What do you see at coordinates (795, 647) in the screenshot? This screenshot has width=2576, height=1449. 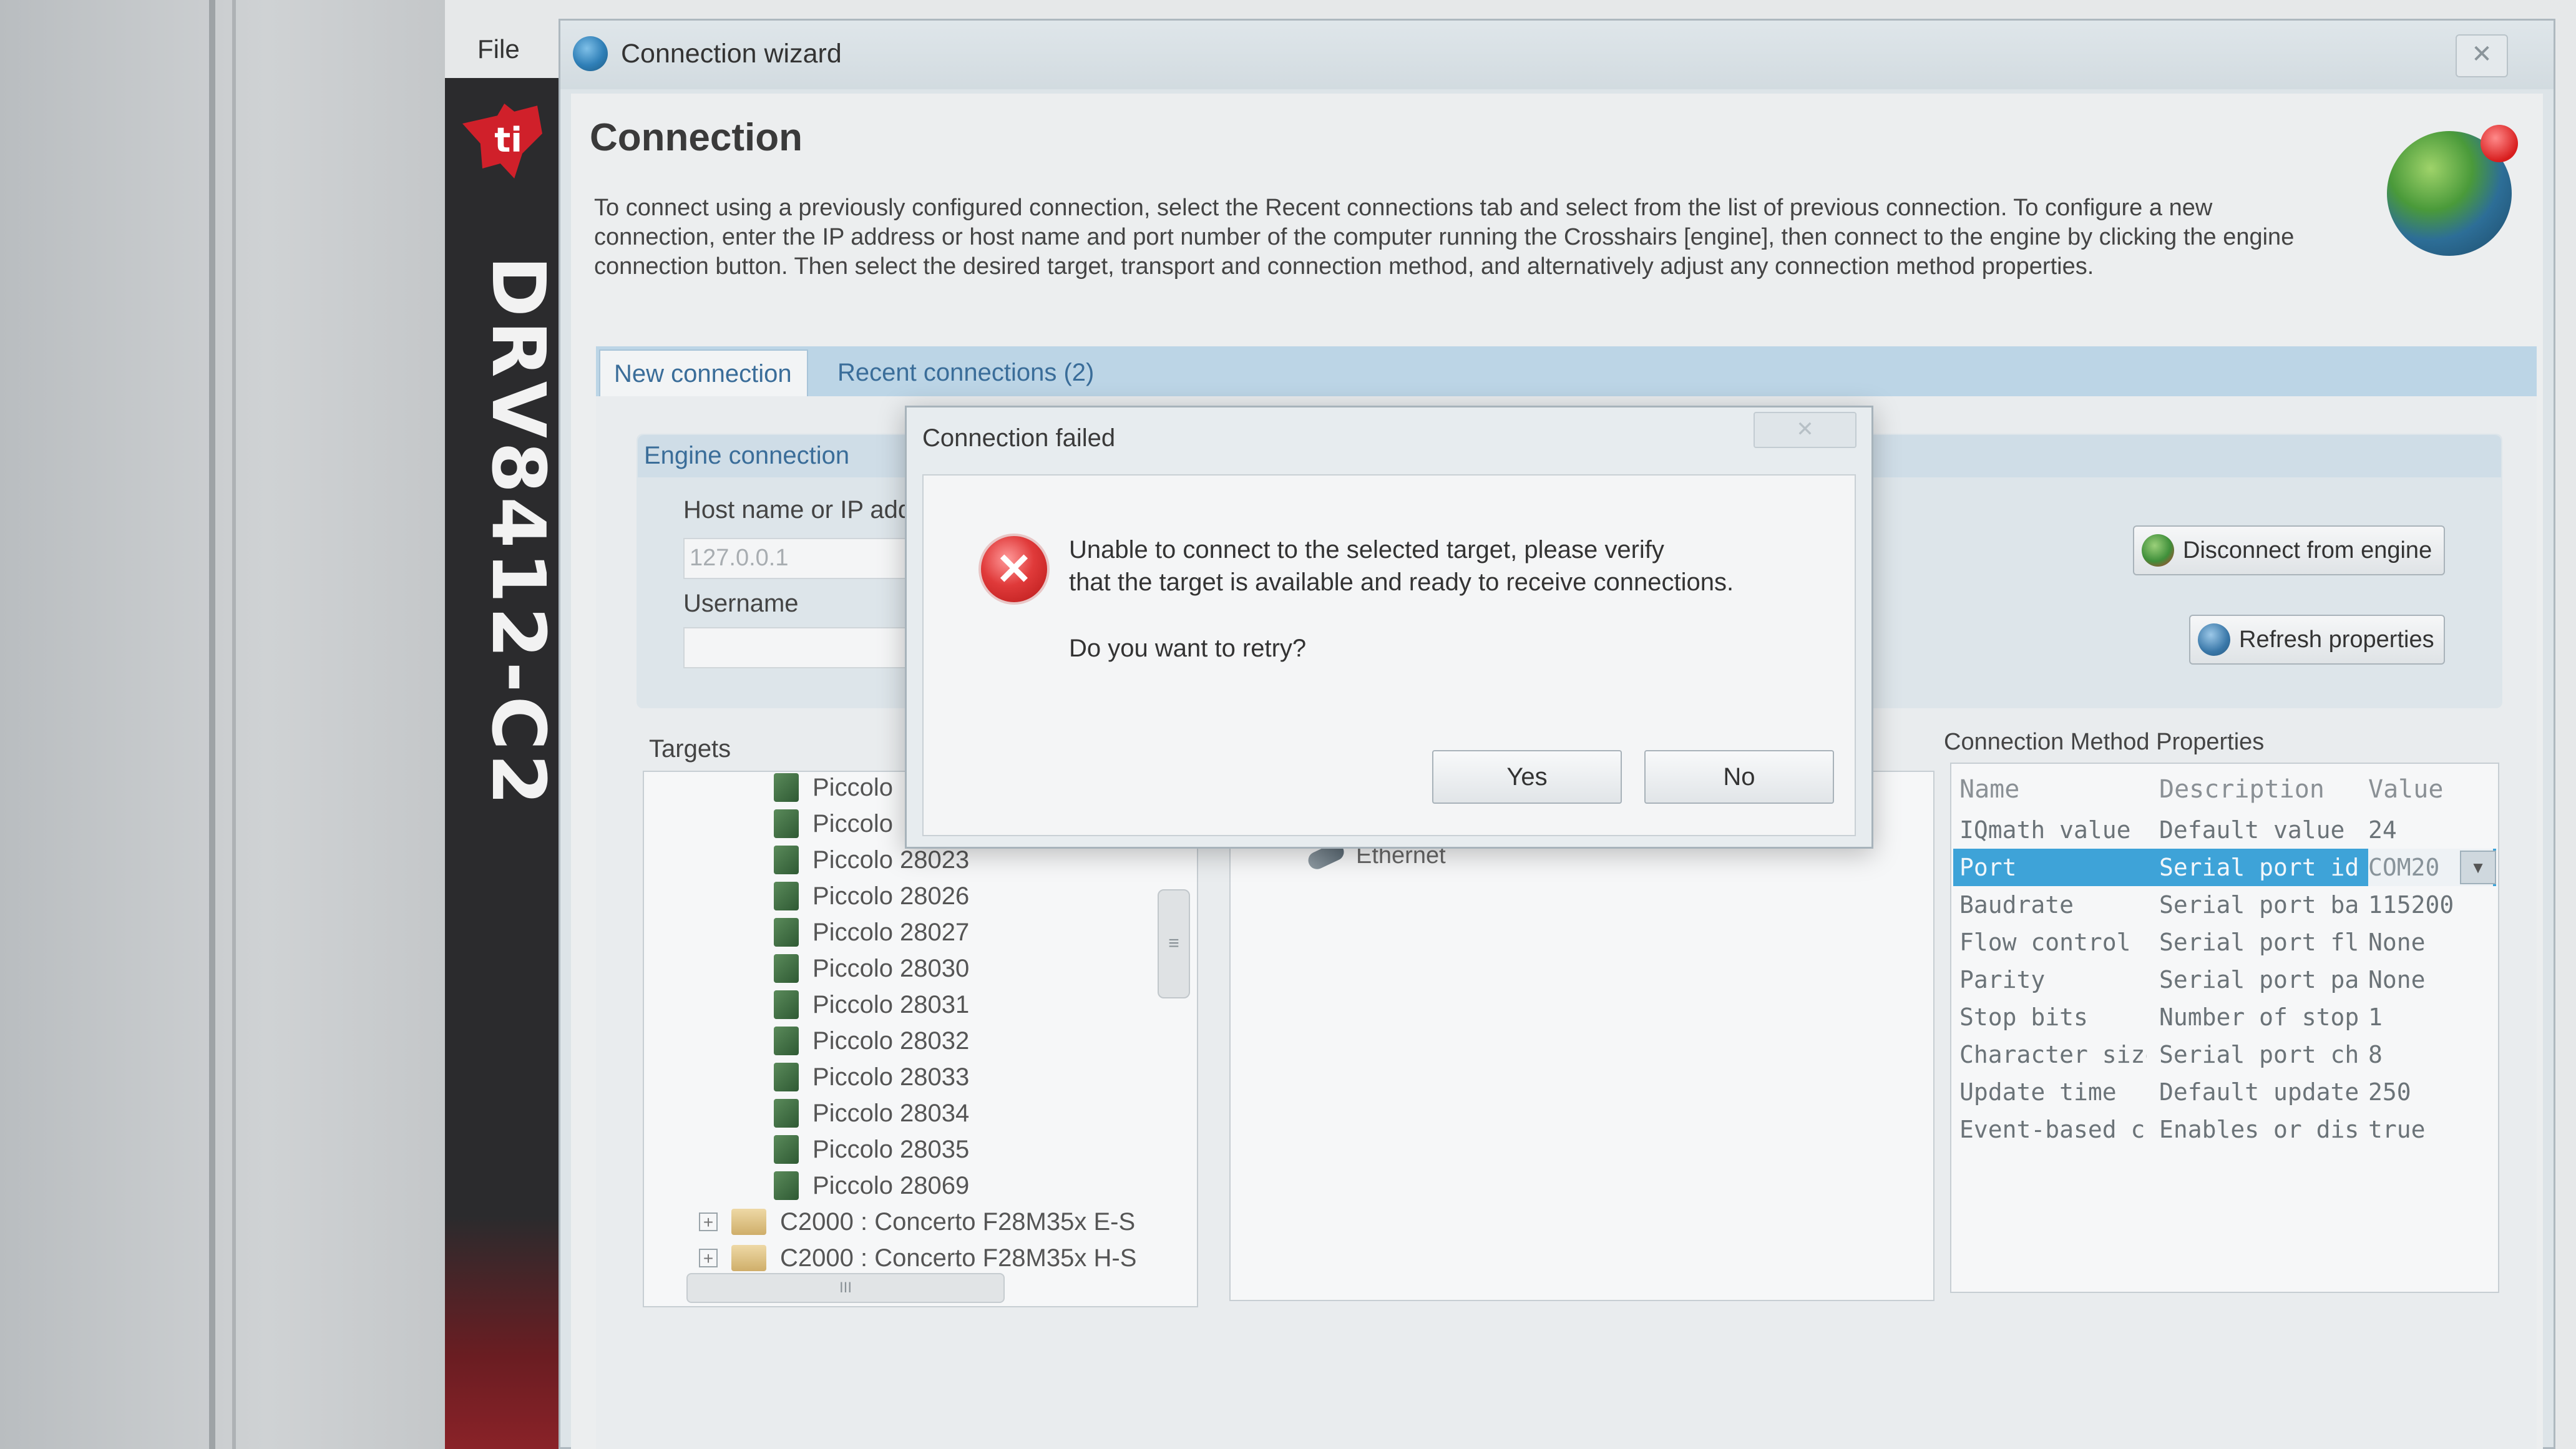 I see `username-input` at bounding box center [795, 647].